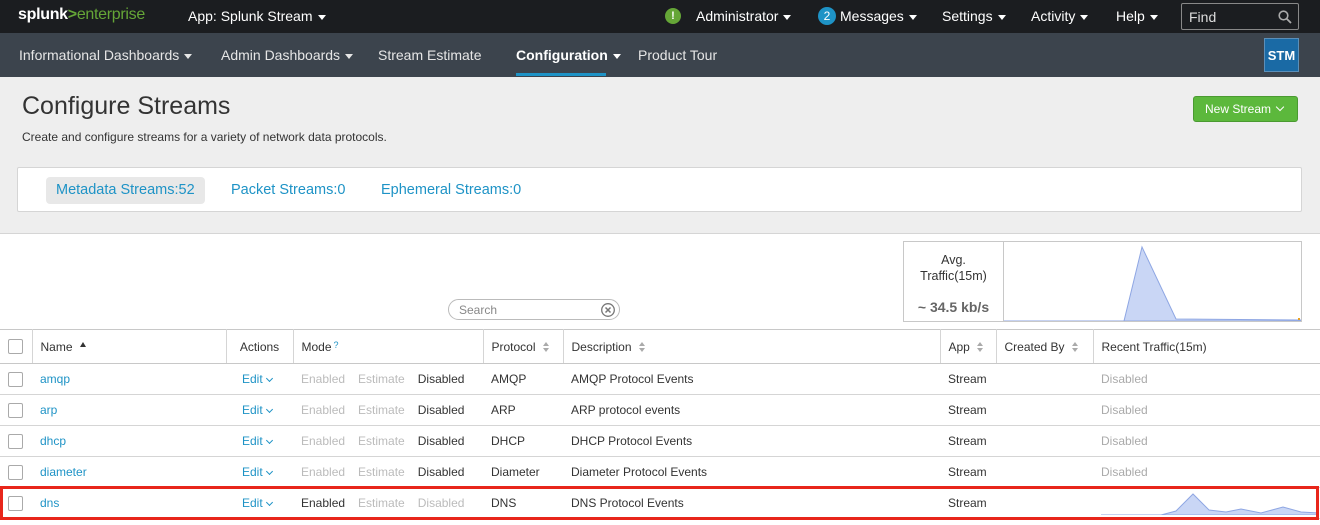 The height and width of the screenshot is (525, 1320). I want to click on help-icon: ?, so click(336, 345).